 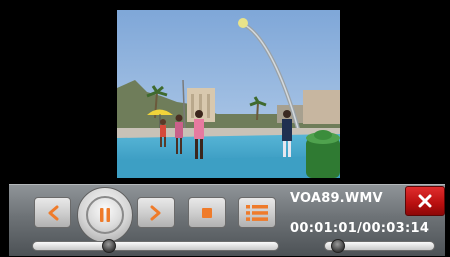 I want to click on seek-thumb, so click(x=108, y=246).